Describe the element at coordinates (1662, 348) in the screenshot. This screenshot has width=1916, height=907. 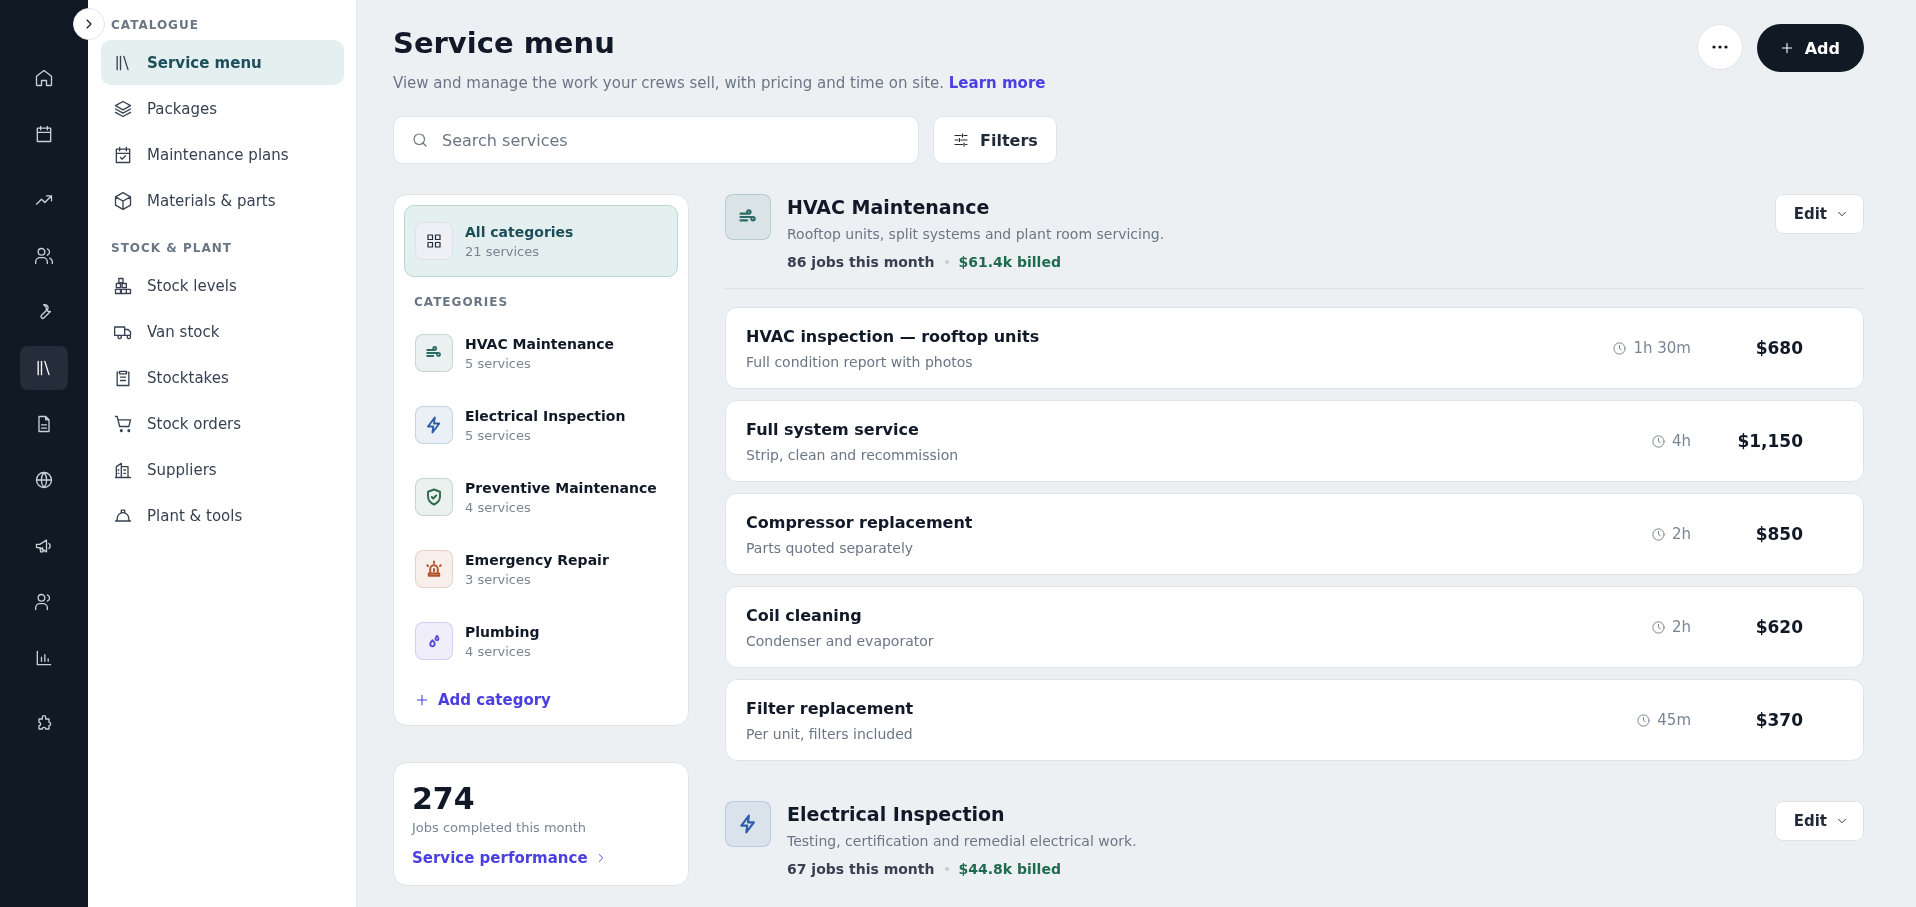
I see `service-duration: 1h 30m` at that location.